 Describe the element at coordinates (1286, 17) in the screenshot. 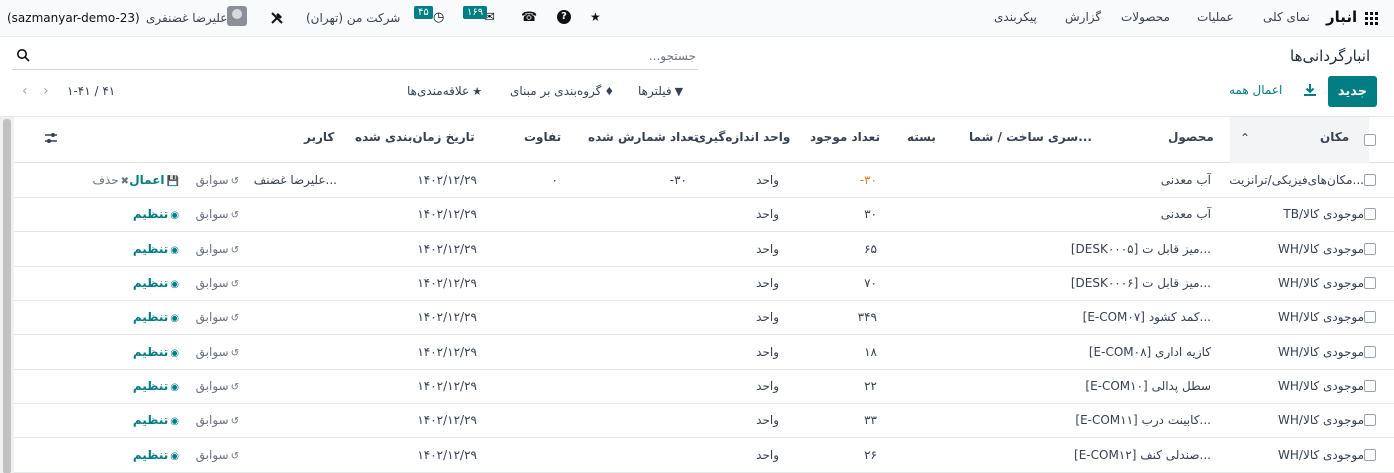

I see `menu-overview: نمای کلی` at that location.